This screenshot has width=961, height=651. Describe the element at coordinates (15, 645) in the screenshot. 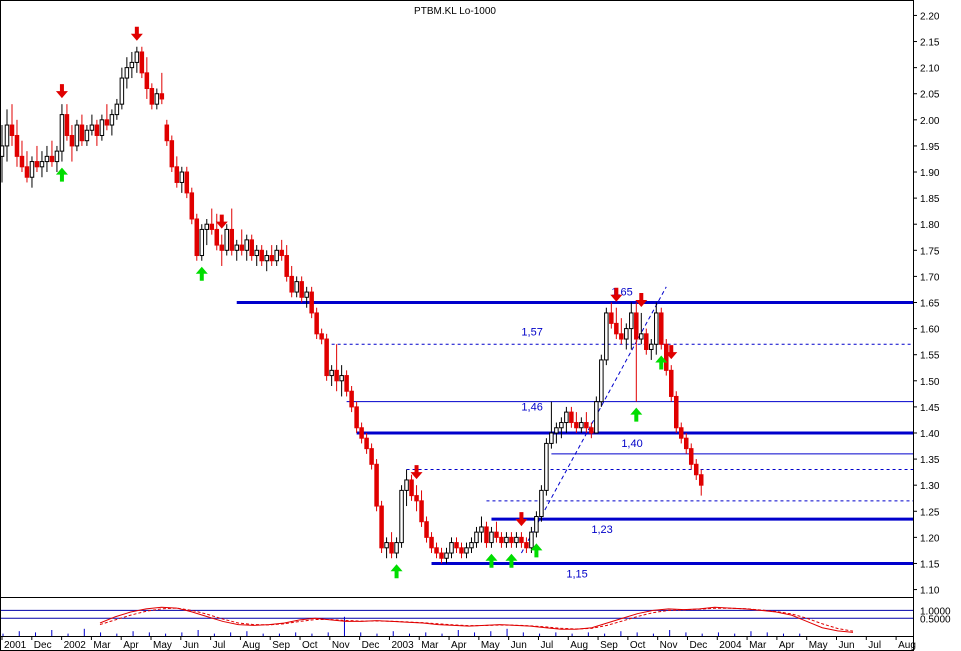

I see `x-tick-label: 2001` at that location.